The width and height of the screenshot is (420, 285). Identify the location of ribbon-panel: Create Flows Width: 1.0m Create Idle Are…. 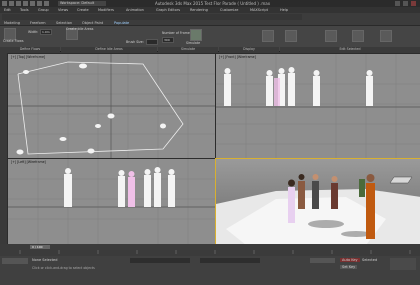
(210, 39).